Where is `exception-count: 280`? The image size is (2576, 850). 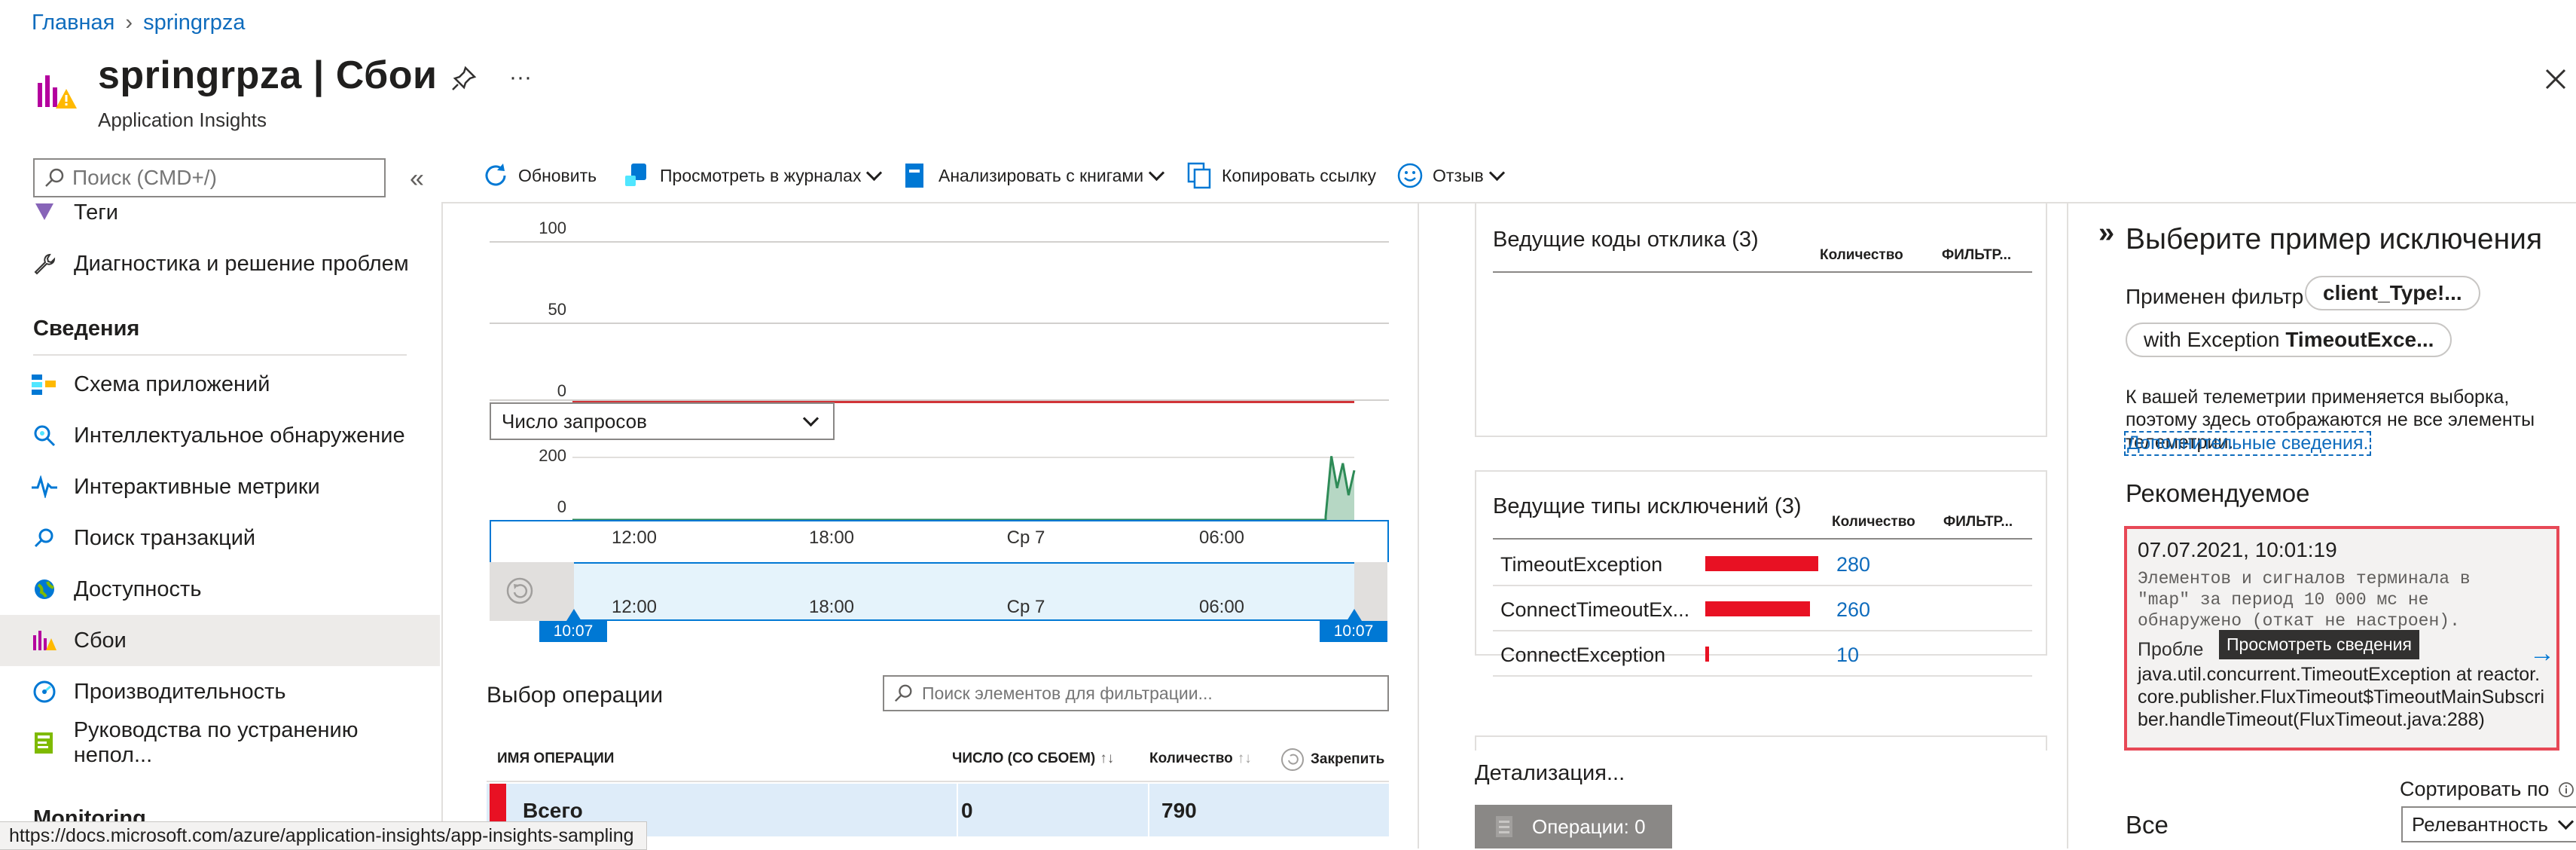
exception-count: 280 is located at coordinates (1853, 564).